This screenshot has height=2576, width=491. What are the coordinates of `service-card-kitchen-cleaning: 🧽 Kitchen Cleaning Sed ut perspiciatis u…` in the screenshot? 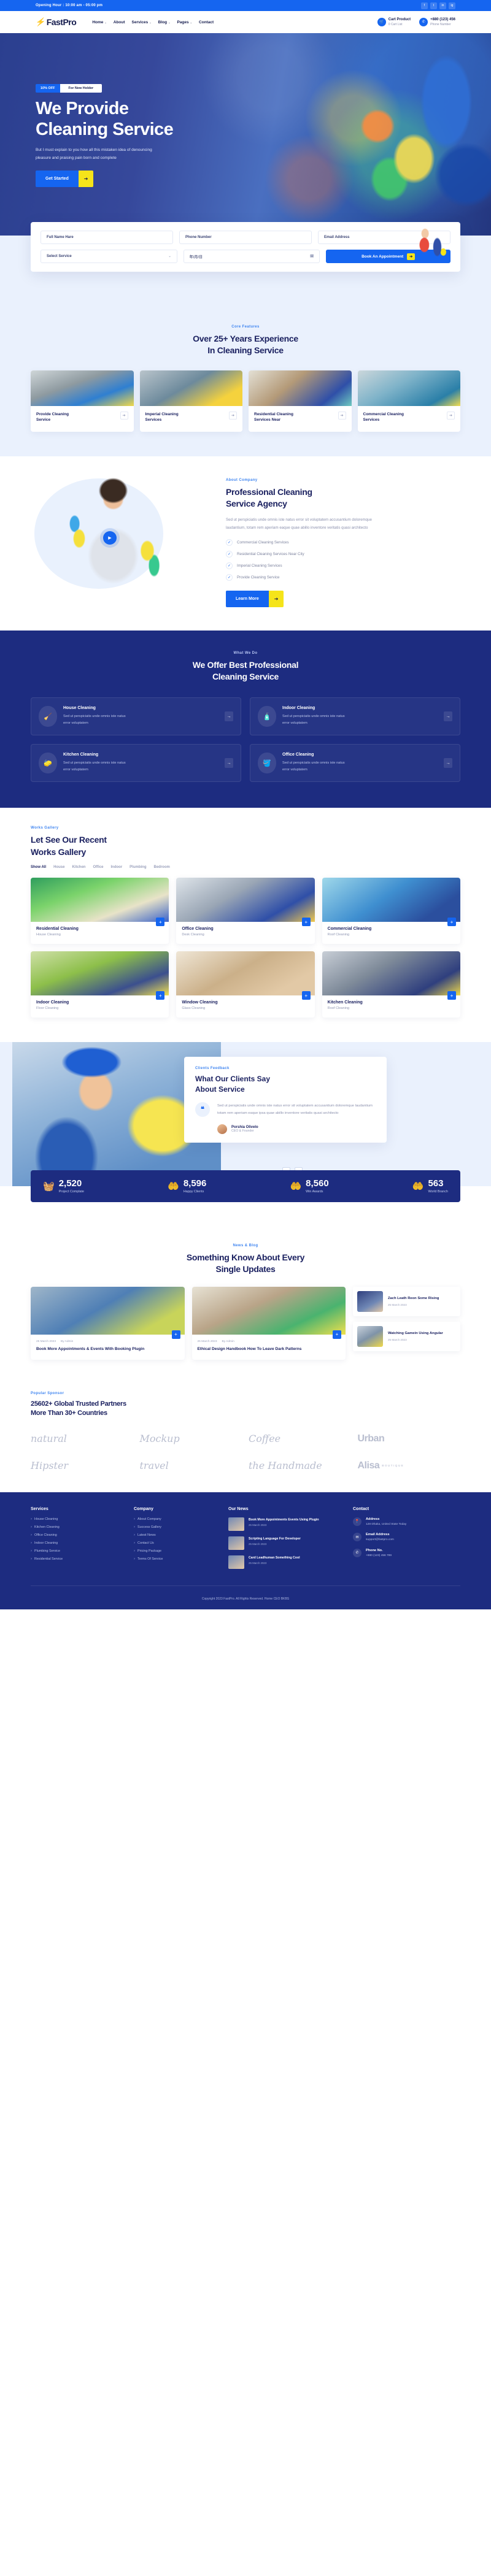 It's located at (136, 763).